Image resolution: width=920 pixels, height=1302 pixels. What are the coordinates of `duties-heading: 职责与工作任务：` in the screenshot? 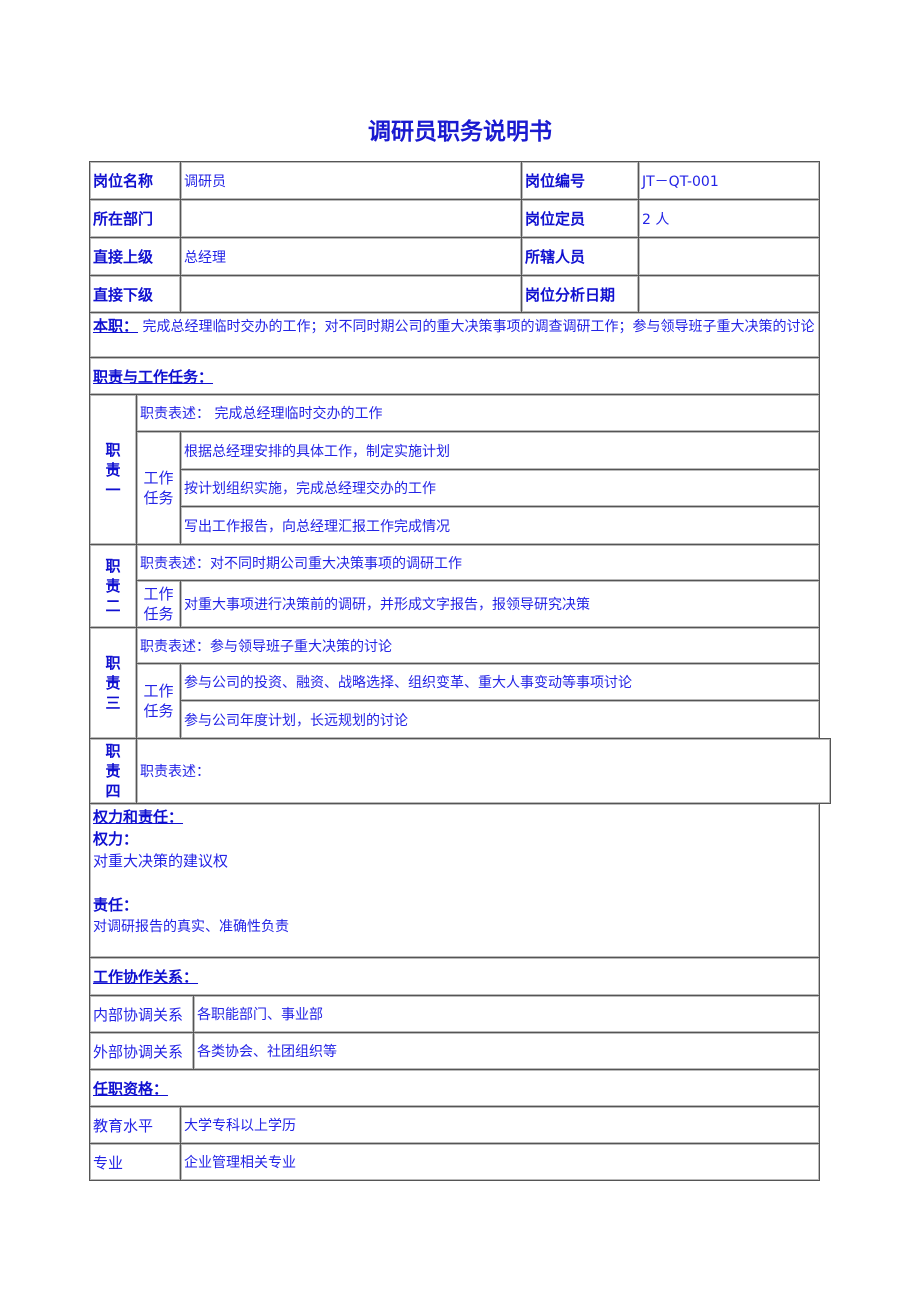 It's located at (454, 376).